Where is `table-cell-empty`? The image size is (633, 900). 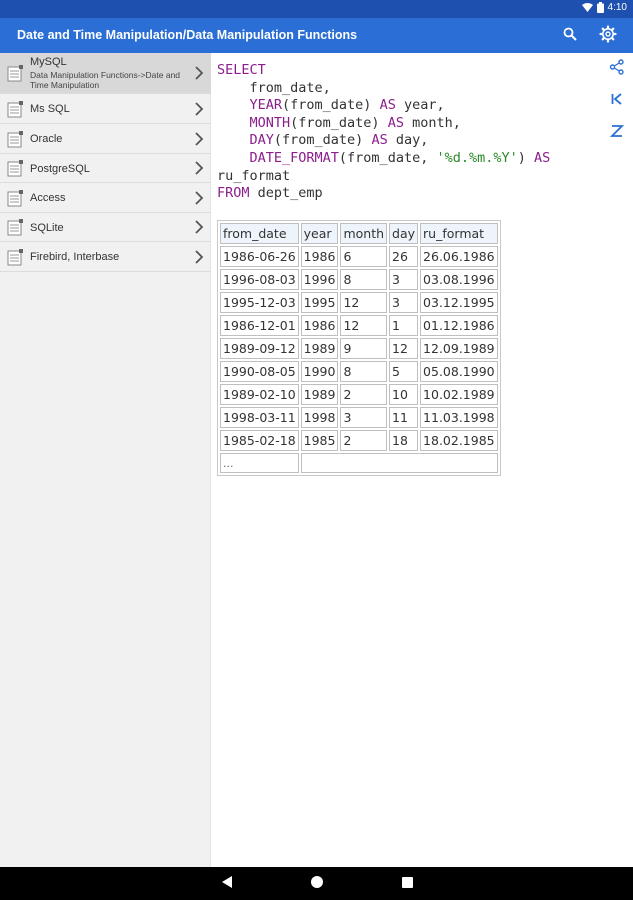
table-cell-empty is located at coordinates (399, 463).